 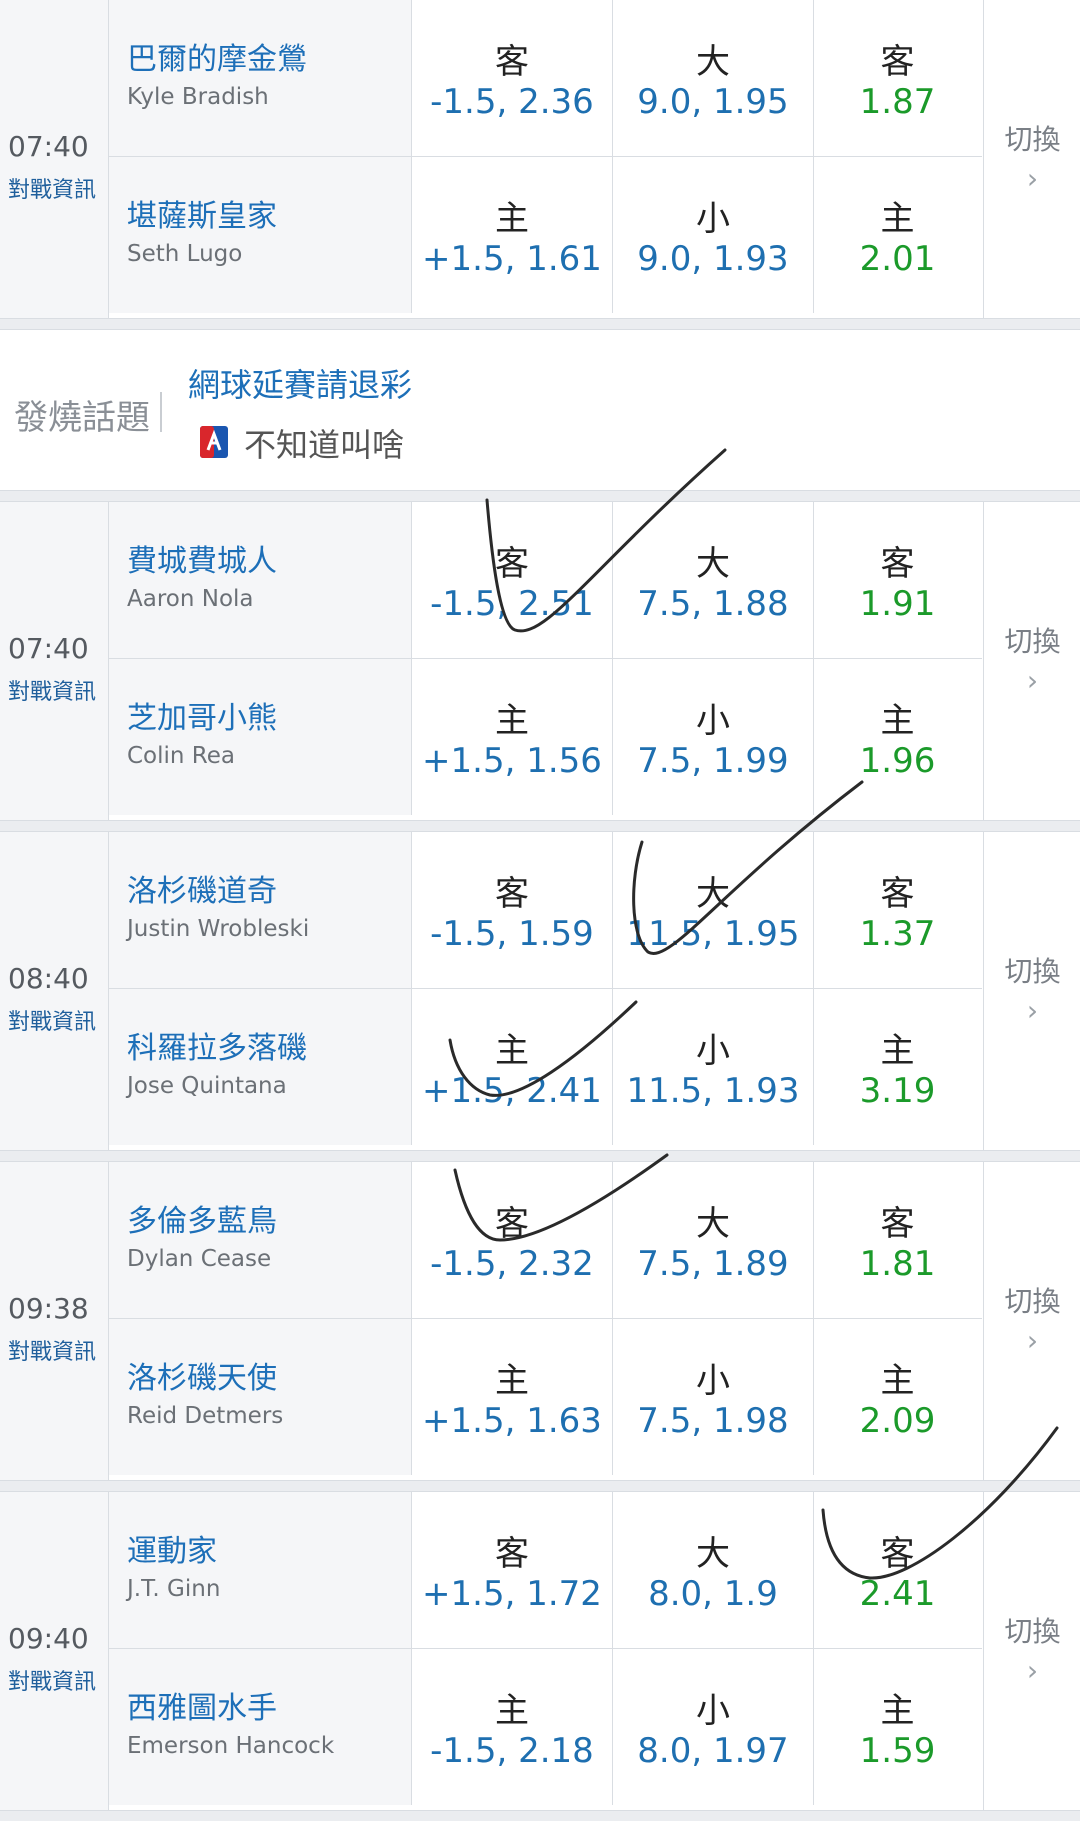 What do you see at coordinates (897, 1727) in the screenshot?
I see `moneyline-odds-button: 主 1.59` at bounding box center [897, 1727].